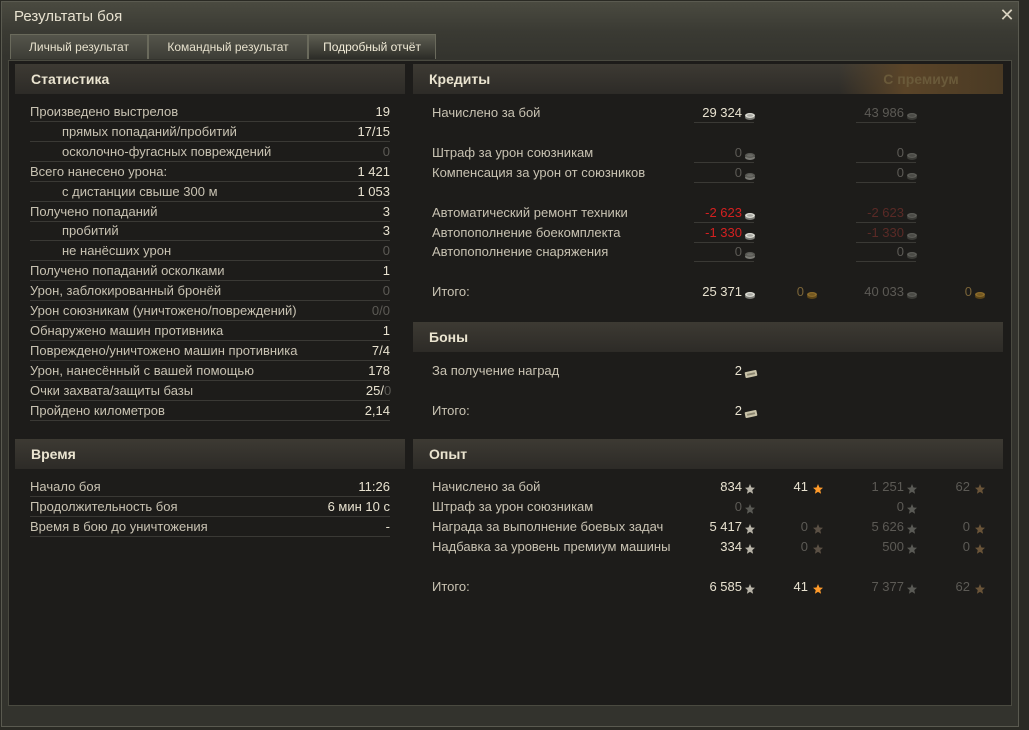 This screenshot has width=1029, height=730. Describe the element at coordinates (386, 211) in the screenshot. I see `stat-value: 3` at that location.